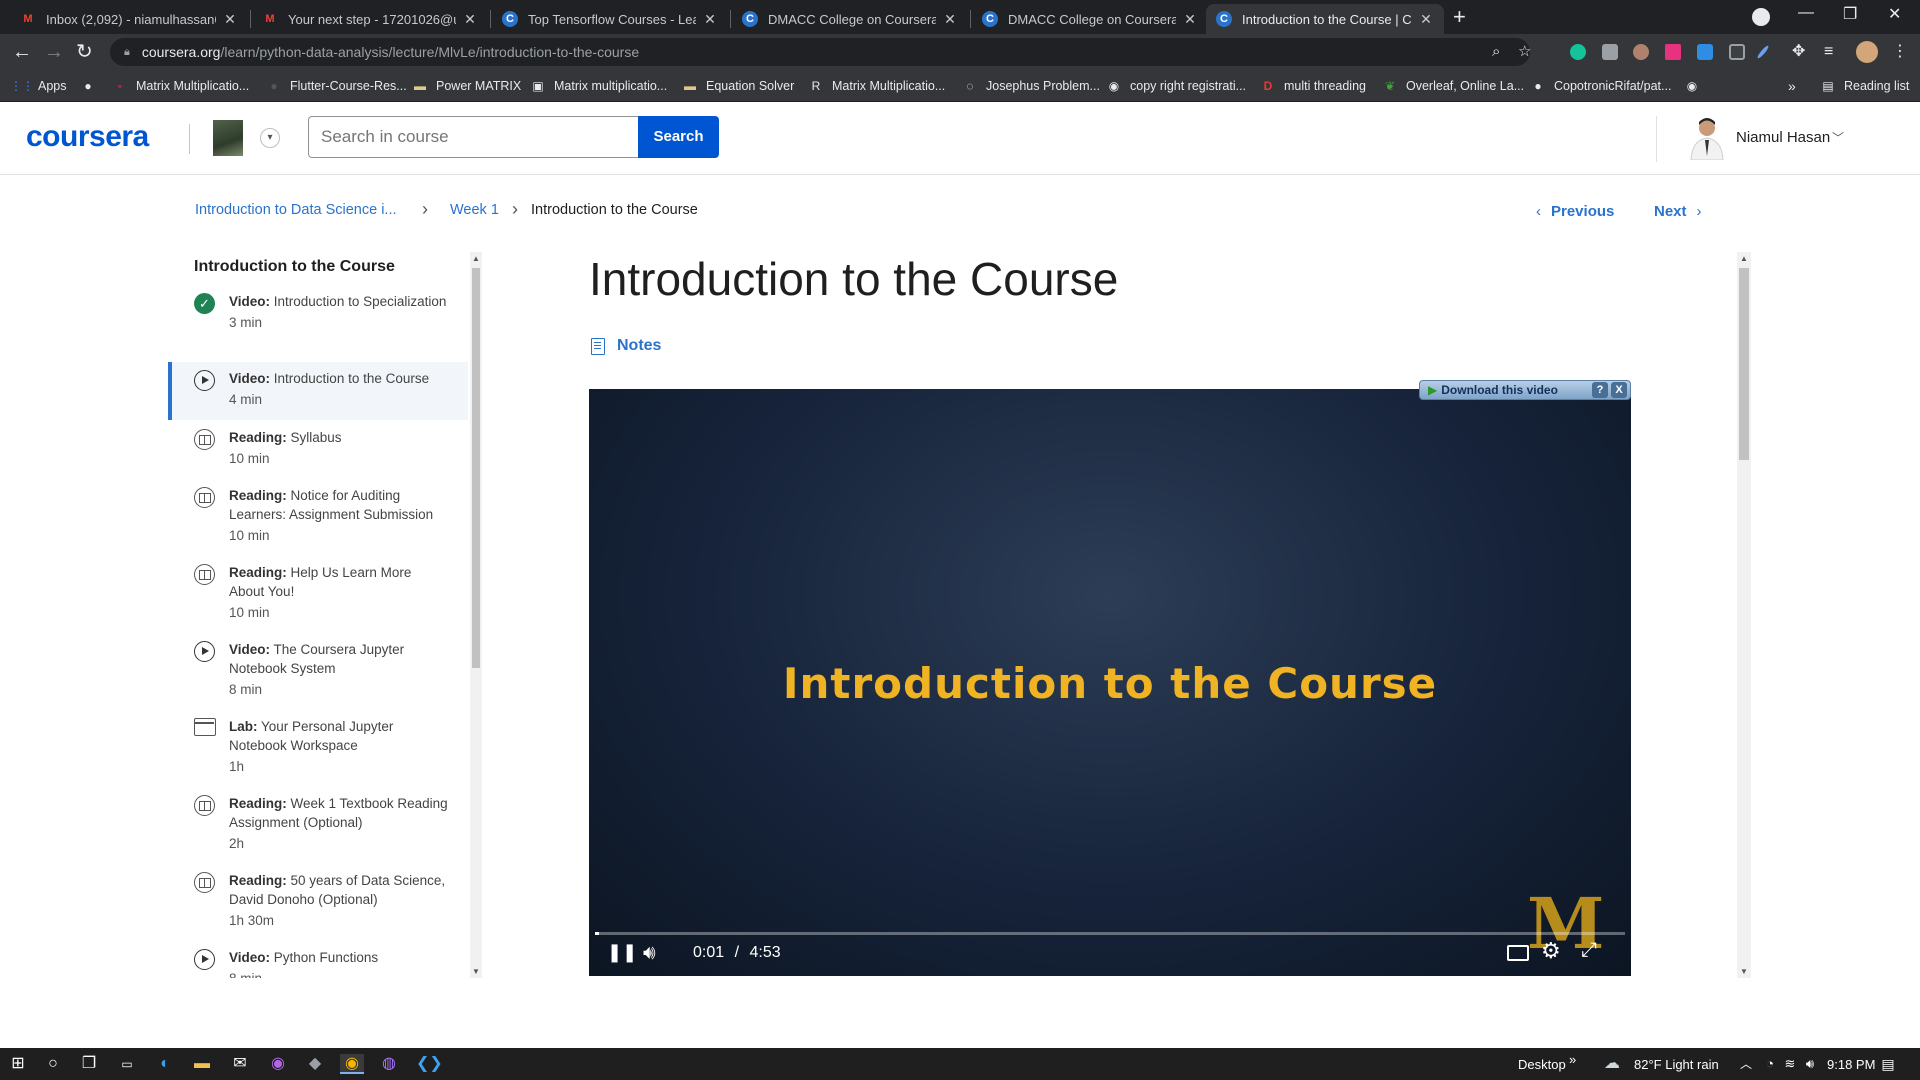 Image resolution: width=1920 pixels, height=1080 pixels. Describe the element at coordinates (1110, 933) in the screenshot. I see `video-progress-bar` at that location.